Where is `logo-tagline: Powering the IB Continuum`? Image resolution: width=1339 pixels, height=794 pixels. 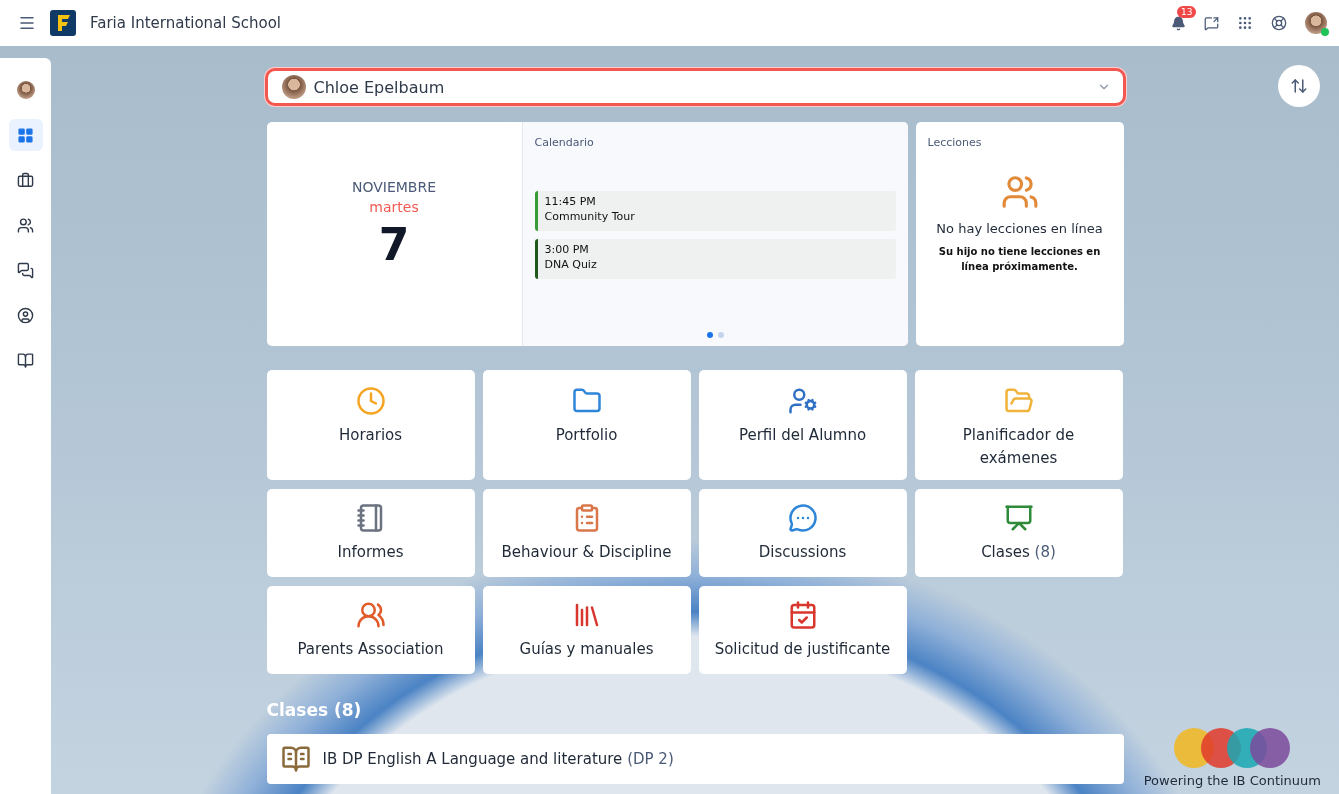 logo-tagline: Powering the IB Continuum is located at coordinates (1232, 780).